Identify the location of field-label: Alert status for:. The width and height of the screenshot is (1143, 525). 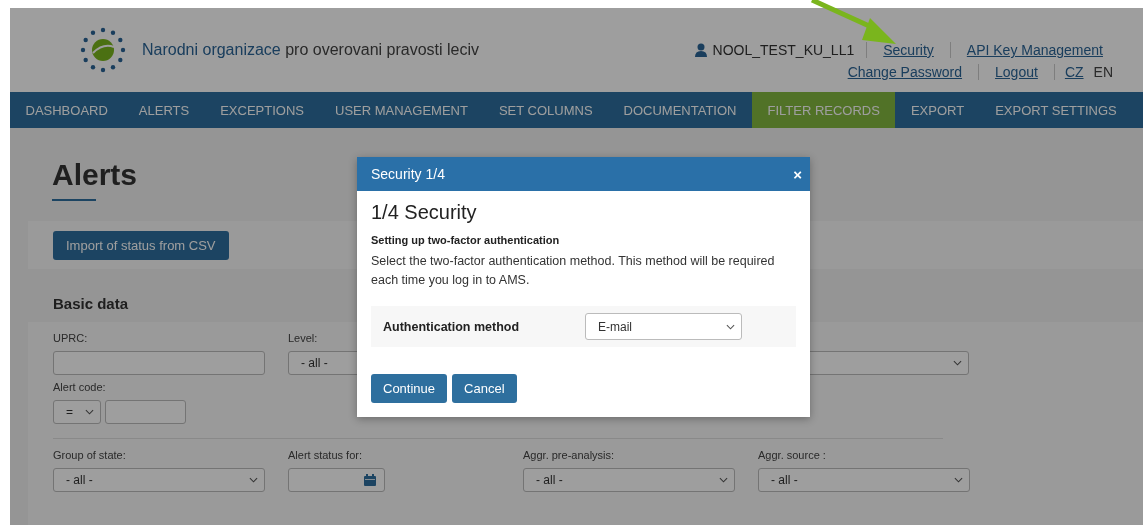
(325, 456).